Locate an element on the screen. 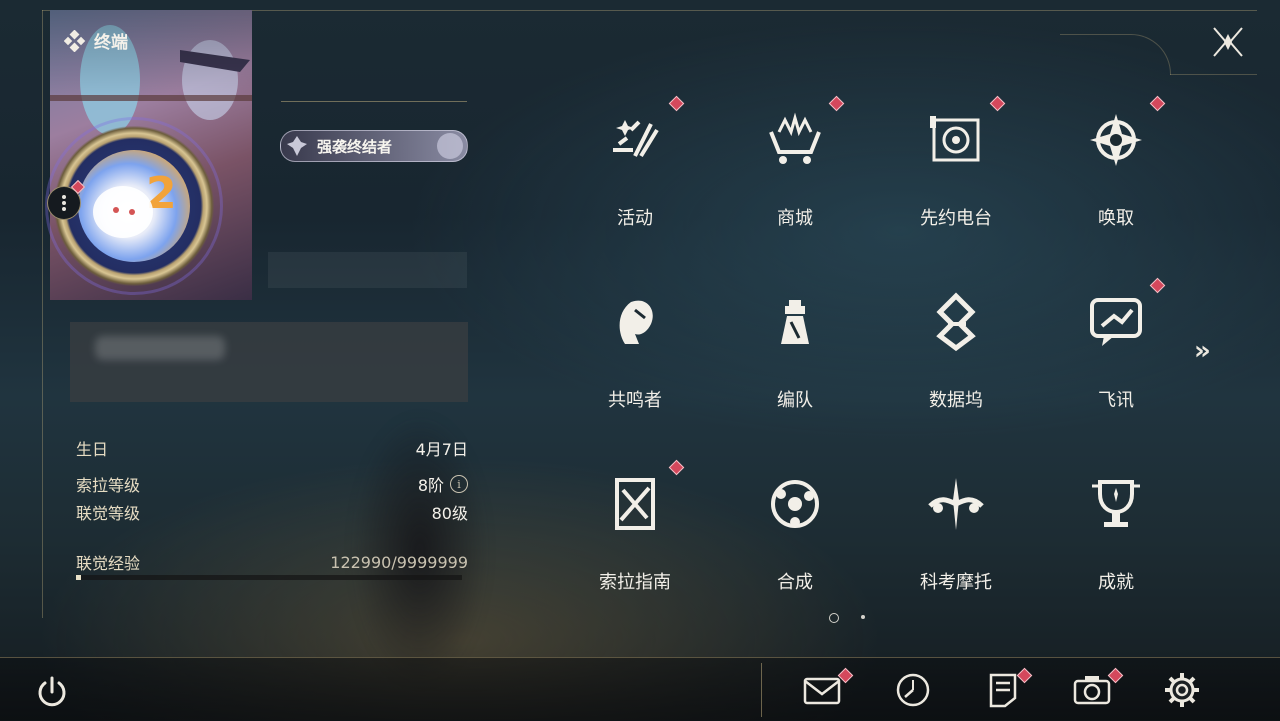  menu-item-label: 索拉指南 is located at coordinates (635, 582).